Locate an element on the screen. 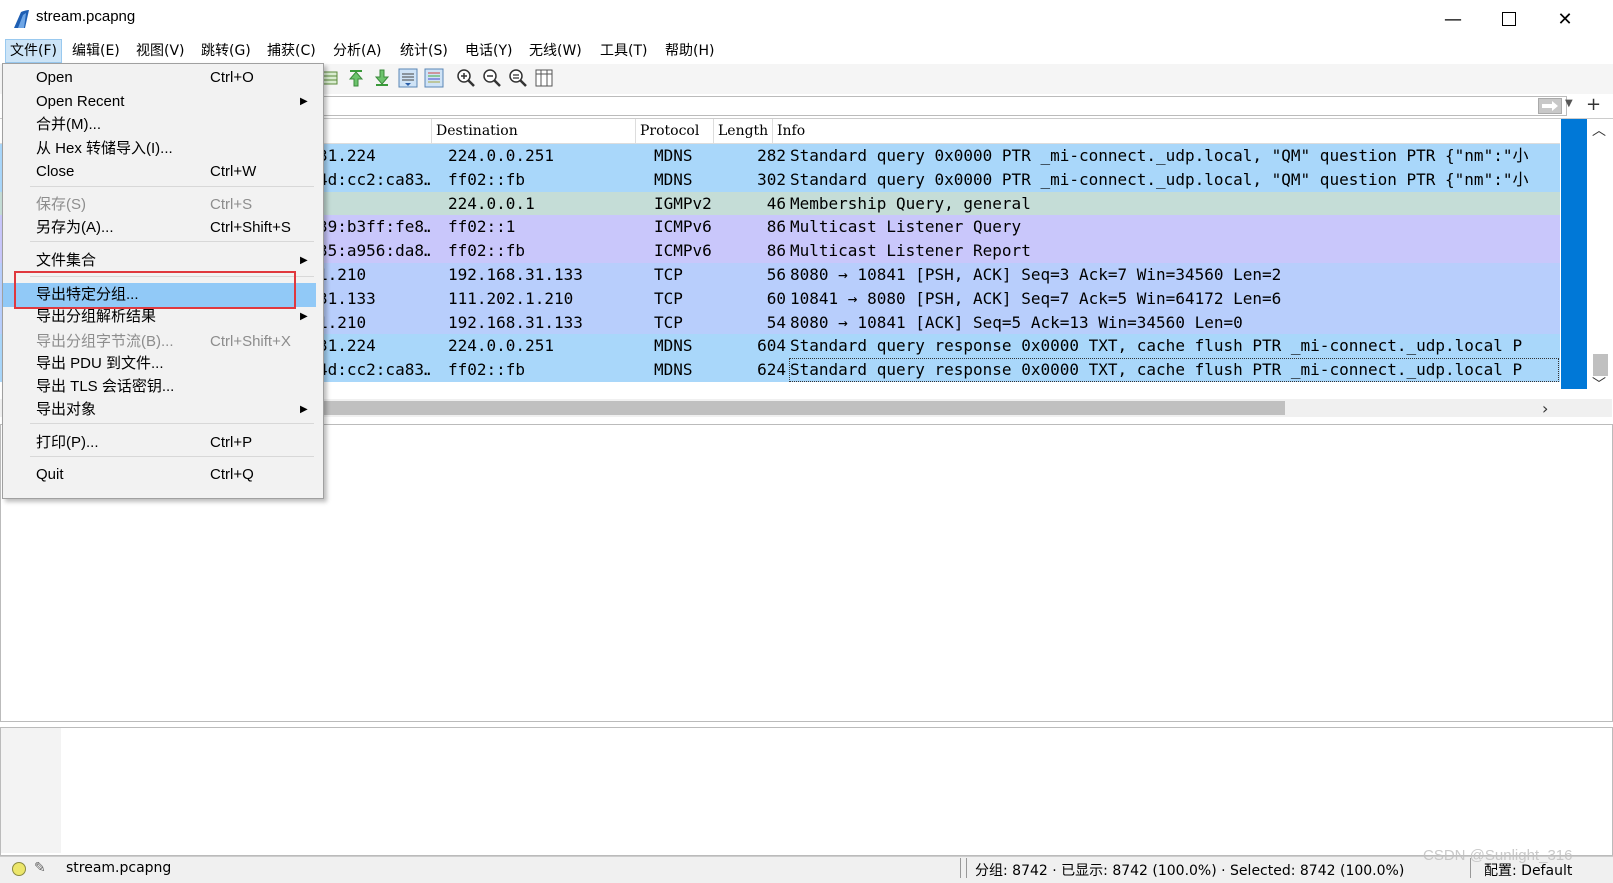 The image size is (1613, 883). cell-destination: ff02::1 is located at coordinates (482, 227).